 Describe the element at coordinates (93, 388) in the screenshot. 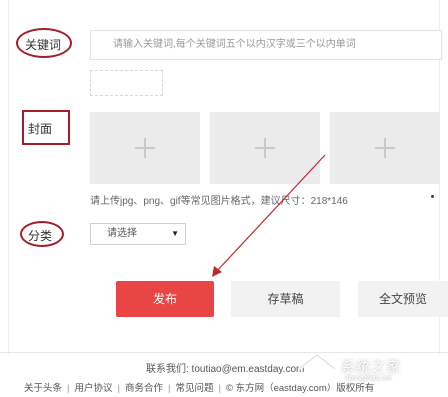

I see `footer-link-terms: 用户协议` at that location.